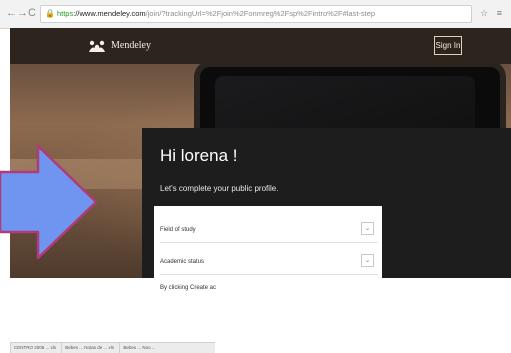  What do you see at coordinates (49, 202) in the screenshot?
I see `arrow-right-icon` at bounding box center [49, 202].